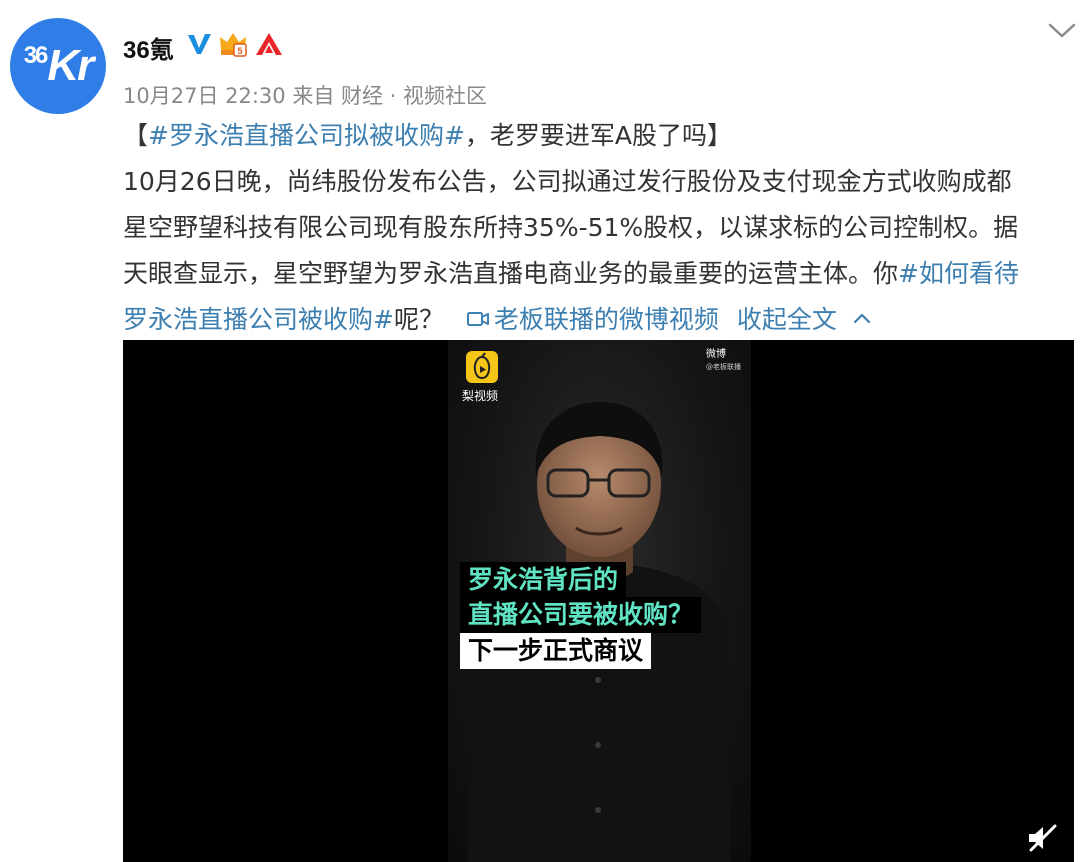  What do you see at coordinates (306, 135) in the screenshot?
I see `hashtag-link: #罗永浩直播公司拟被收购#` at bounding box center [306, 135].